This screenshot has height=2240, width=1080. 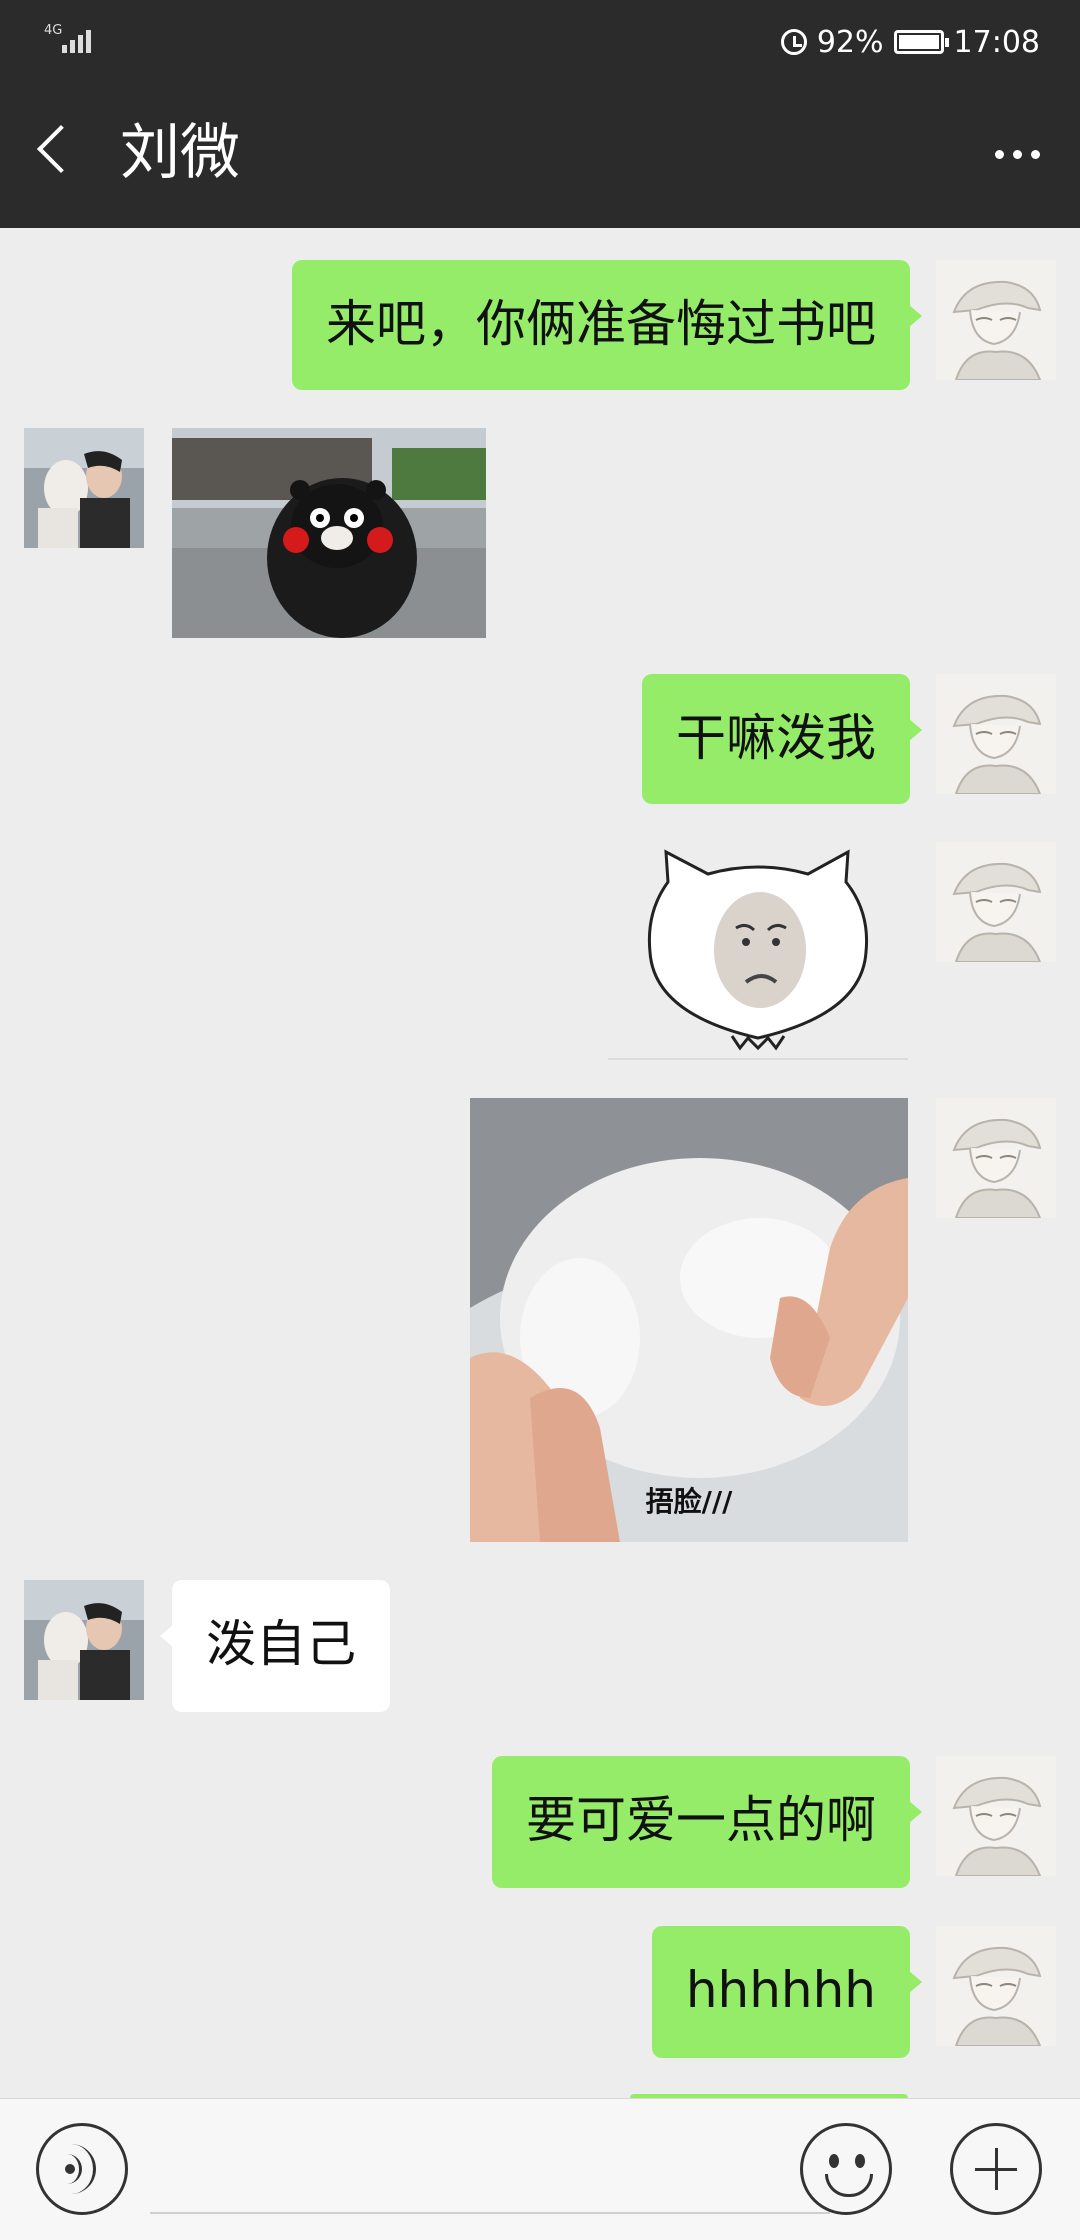 I want to click on status-bar: 4G 92% 17:08, so click(x=540, y=40).